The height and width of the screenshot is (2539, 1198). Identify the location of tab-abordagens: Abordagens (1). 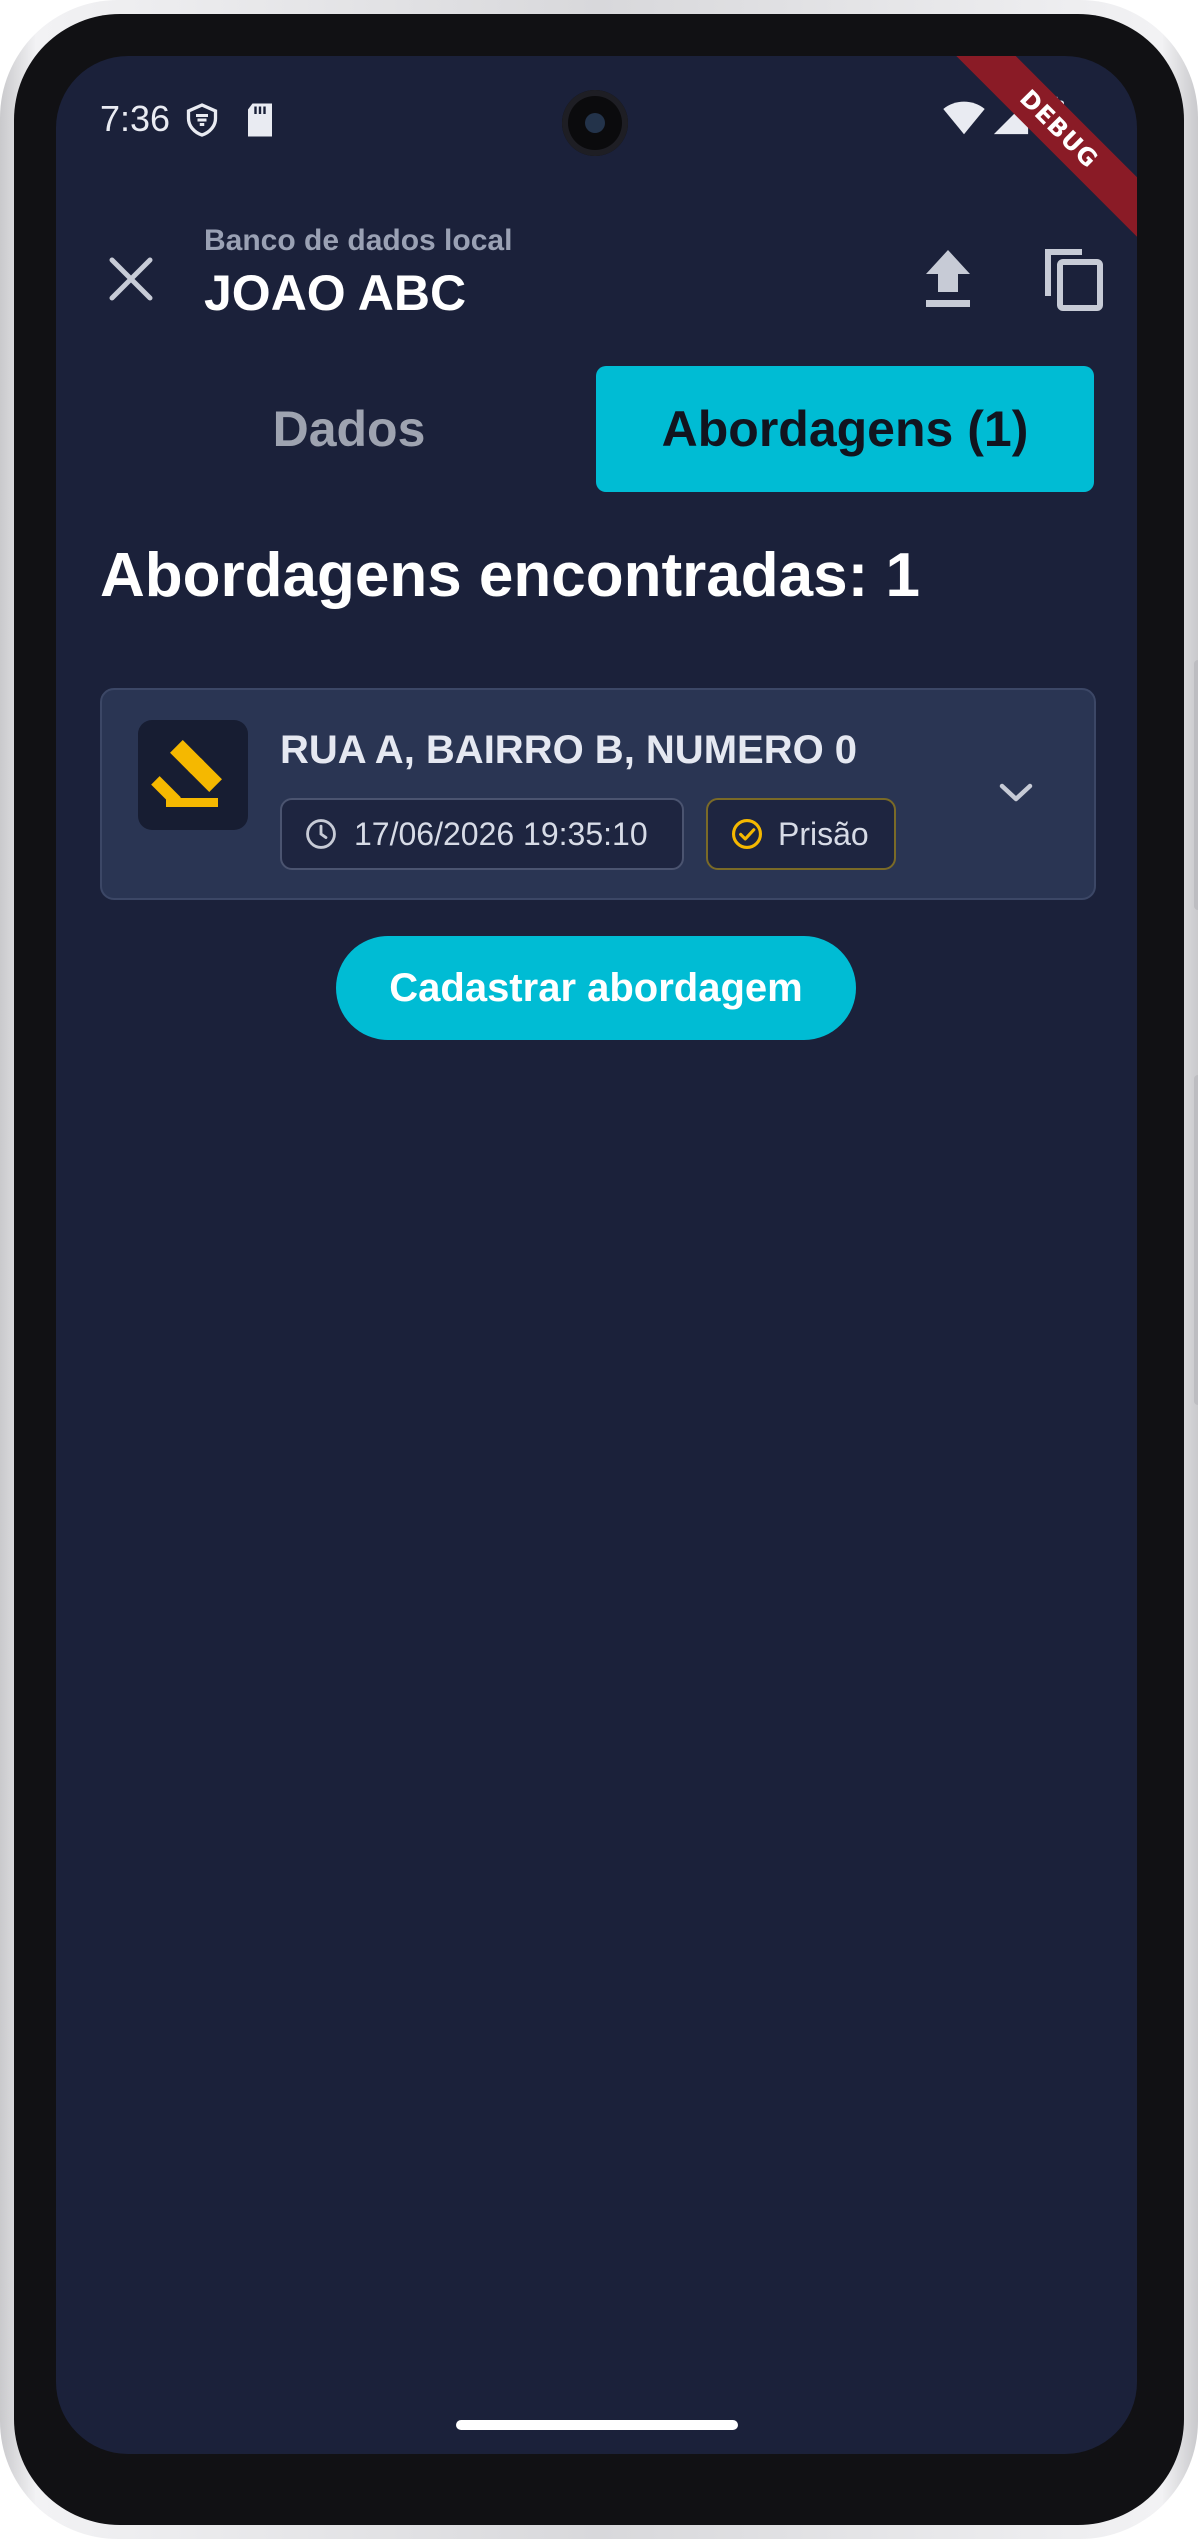
(845, 429).